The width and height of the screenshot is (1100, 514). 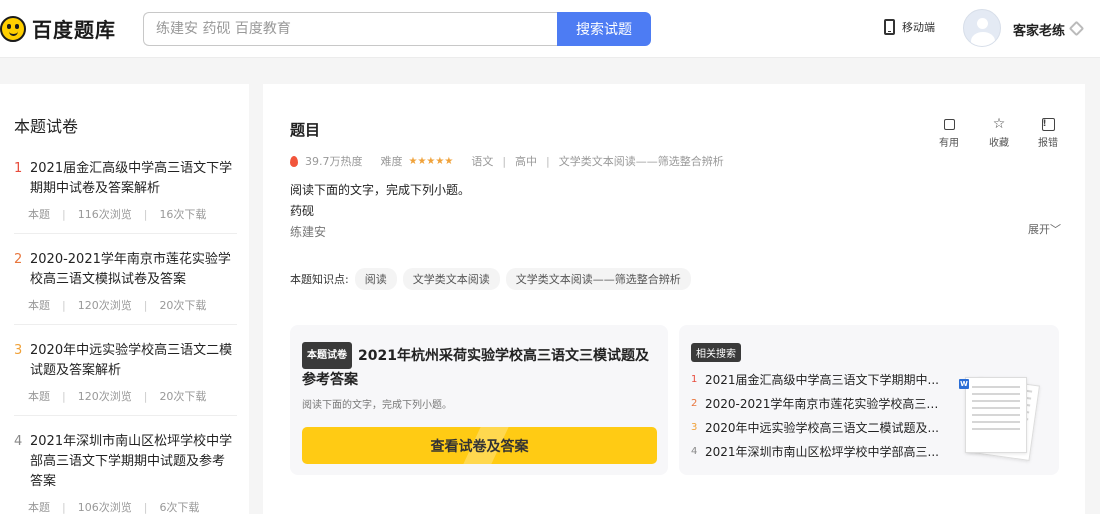 I want to click on paper-rank: 4, so click(x=18, y=441).